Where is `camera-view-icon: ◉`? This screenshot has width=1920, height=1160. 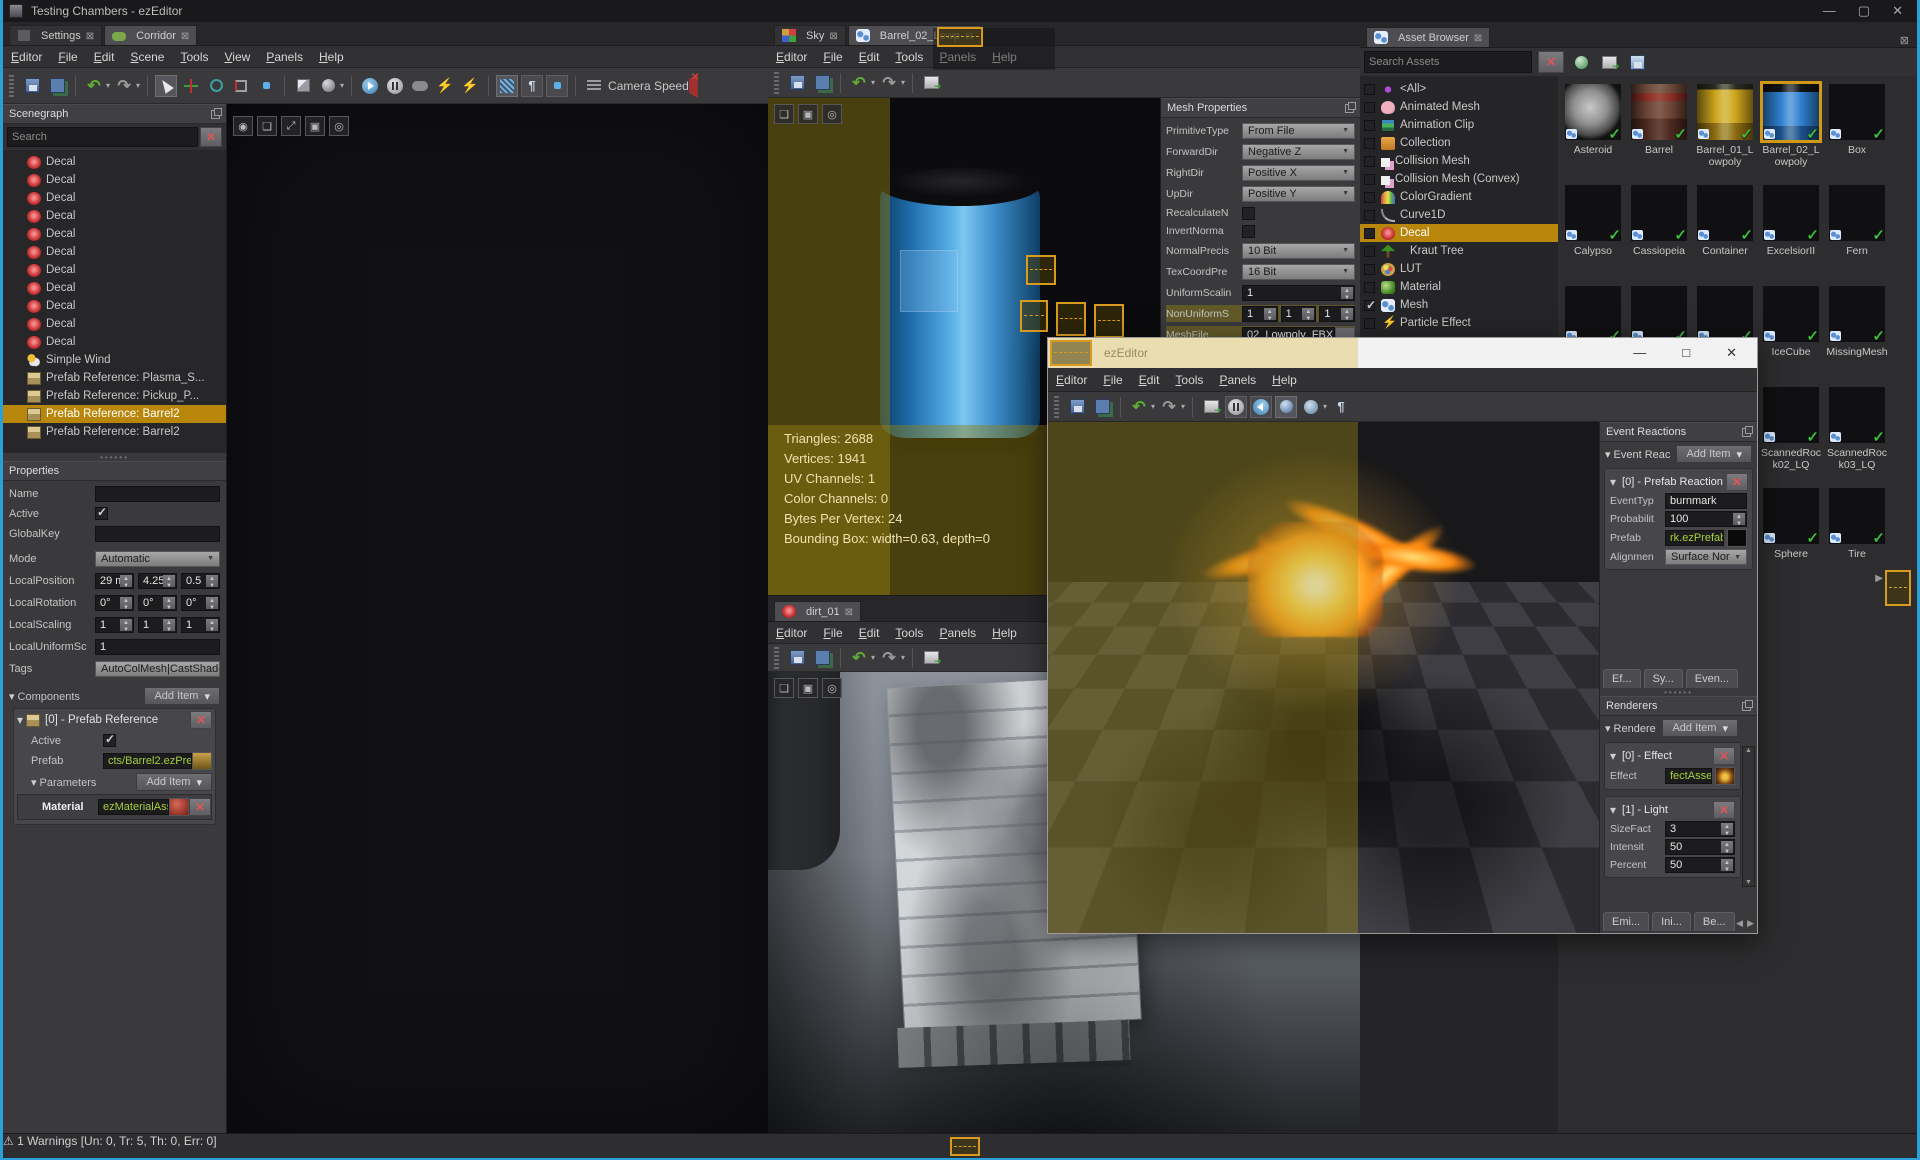
camera-view-icon: ◉ is located at coordinates (243, 126).